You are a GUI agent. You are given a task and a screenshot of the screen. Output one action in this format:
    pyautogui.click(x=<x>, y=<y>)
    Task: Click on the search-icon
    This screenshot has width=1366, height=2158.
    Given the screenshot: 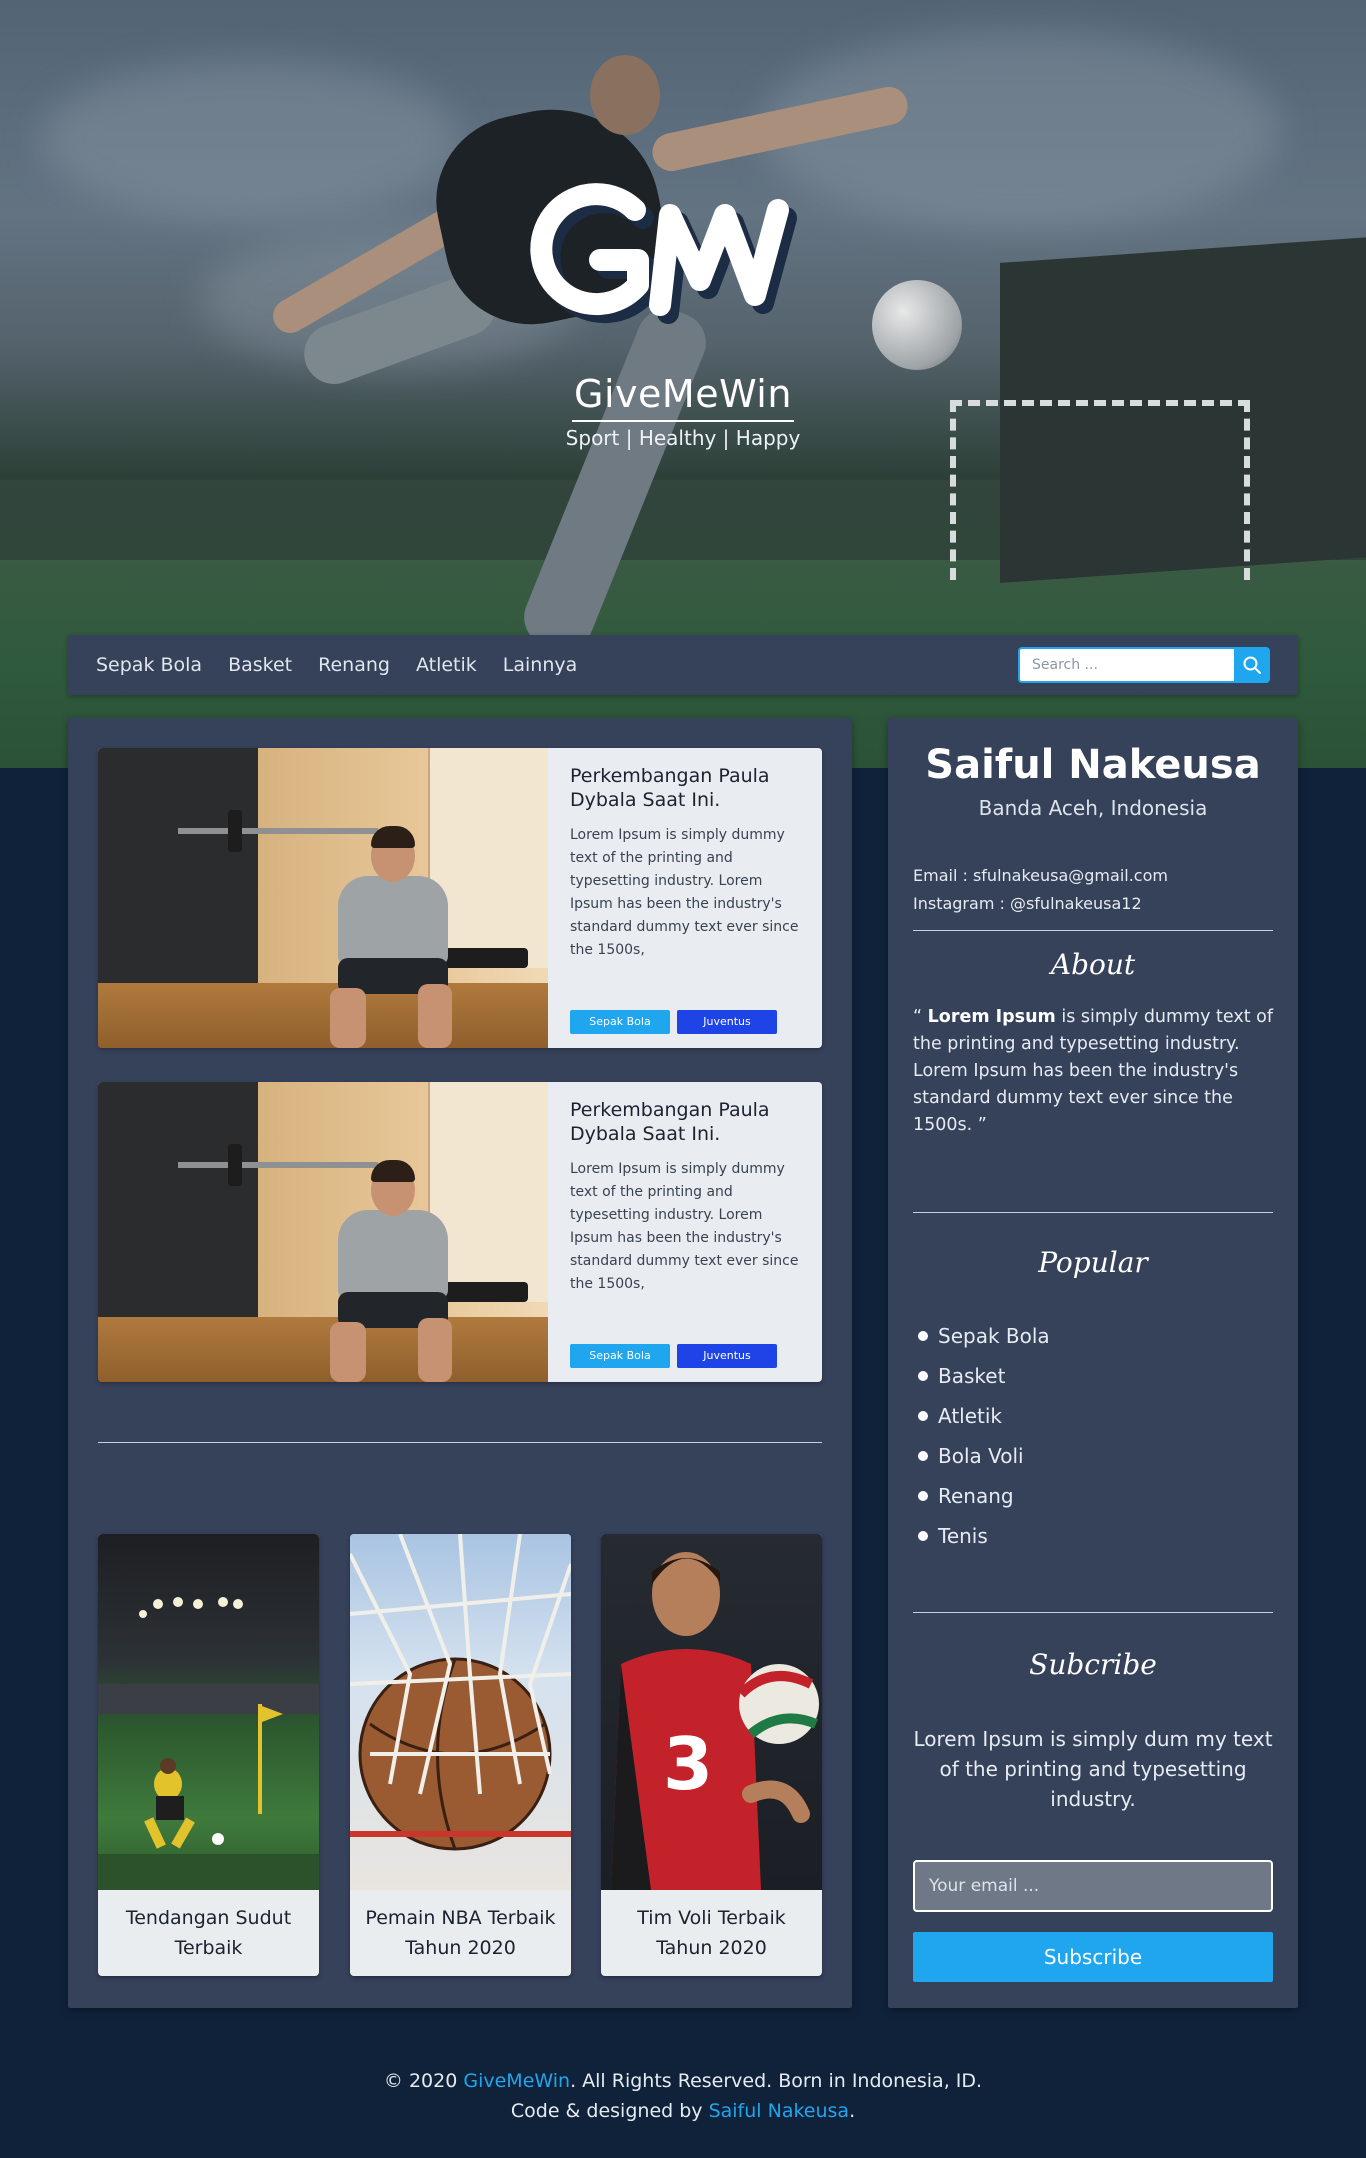 What is the action you would take?
    pyautogui.click(x=1252, y=665)
    